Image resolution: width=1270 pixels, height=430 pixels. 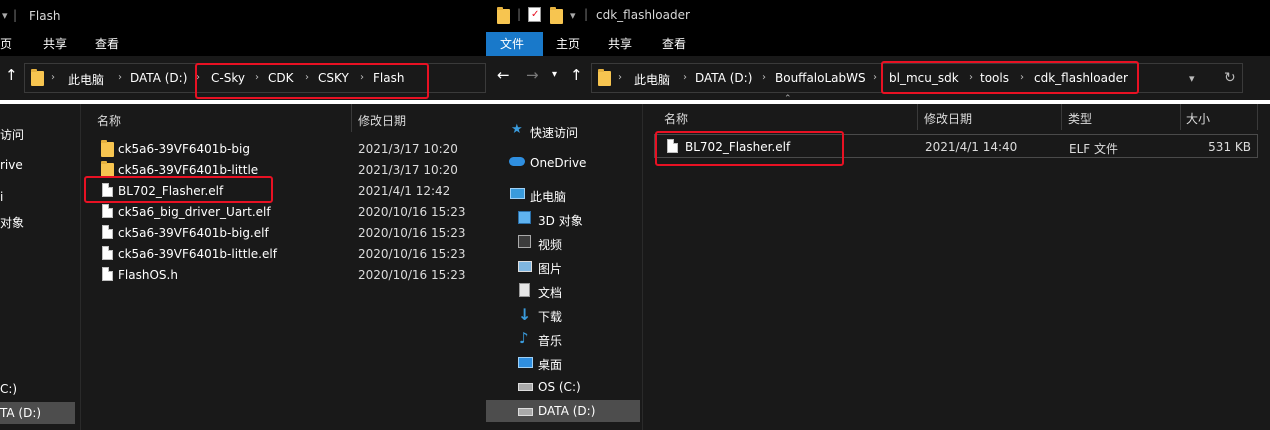 What do you see at coordinates (514, 44) in the screenshot?
I see `tab-file: 文件` at bounding box center [514, 44].